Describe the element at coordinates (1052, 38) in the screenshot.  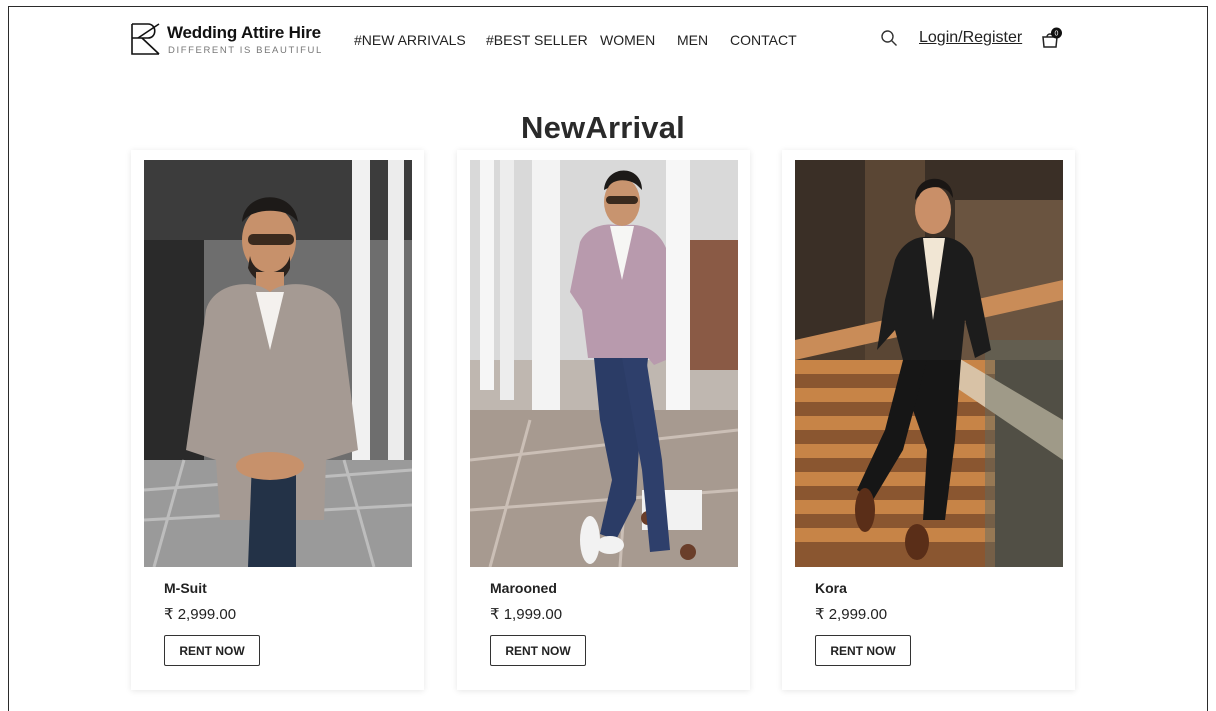
I see `cart-bag-icon: 0` at that location.